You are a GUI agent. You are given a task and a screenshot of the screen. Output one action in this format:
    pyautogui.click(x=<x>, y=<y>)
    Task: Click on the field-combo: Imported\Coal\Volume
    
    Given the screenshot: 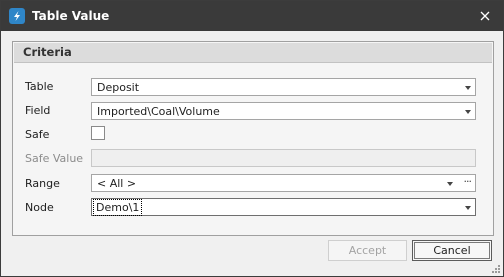 What is the action you would take?
    pyautogui.click(x=283, y=111)
    